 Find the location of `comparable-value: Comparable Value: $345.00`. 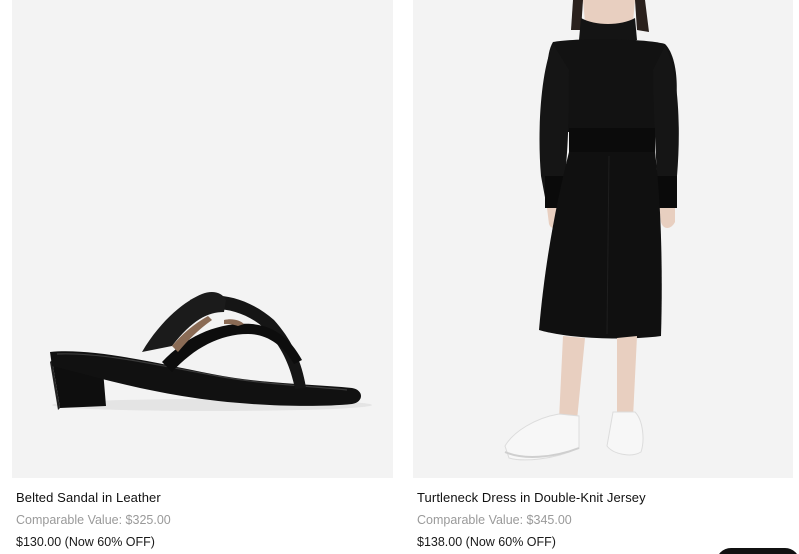

comparable-value: Comparable Value: $345.00 is located at coordinates (494, 520).